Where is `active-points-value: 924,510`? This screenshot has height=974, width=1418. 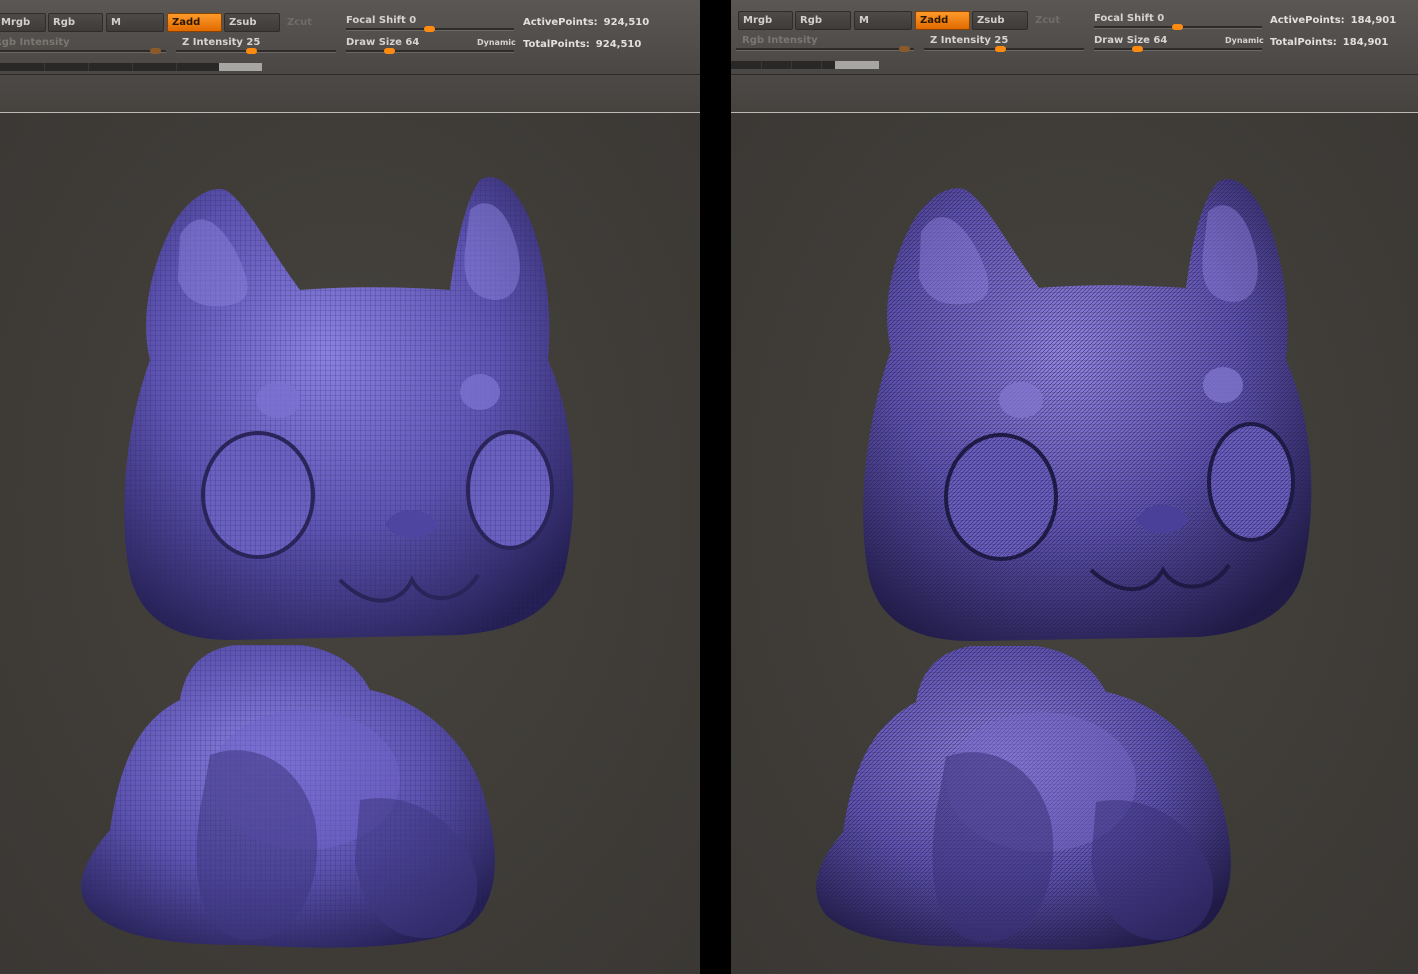
active-points-value: 924,510 is located at coordinates (626, 22).